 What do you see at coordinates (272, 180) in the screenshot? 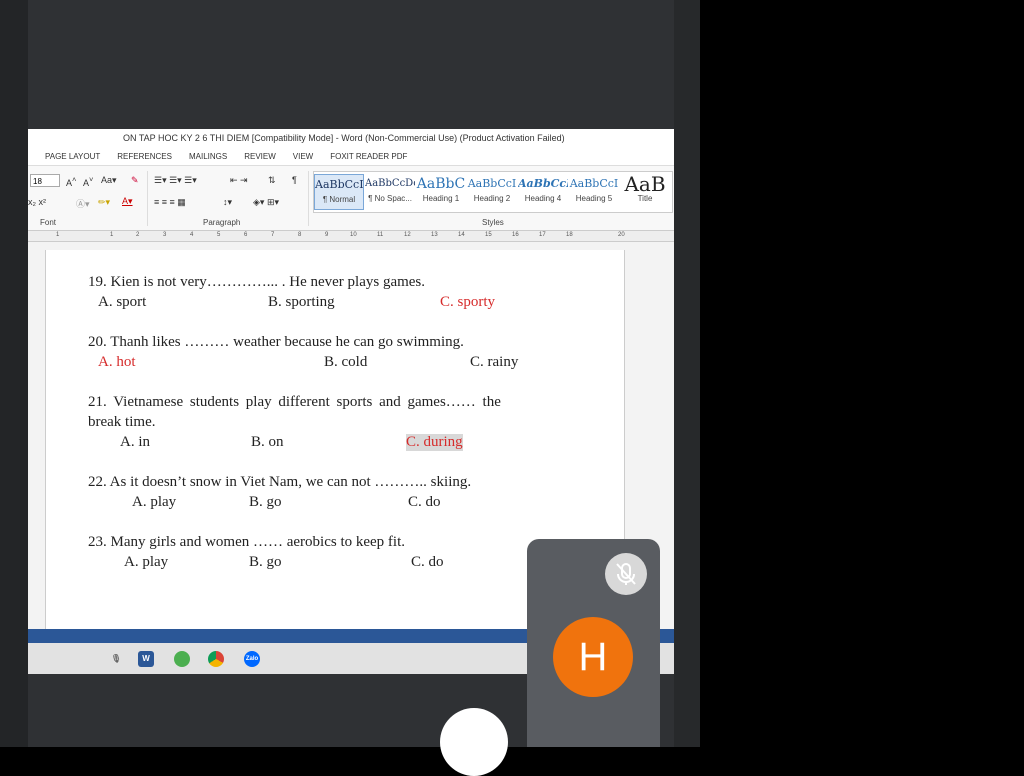
I see `sort-icon: ⇅` at bounding box center [272, 180].